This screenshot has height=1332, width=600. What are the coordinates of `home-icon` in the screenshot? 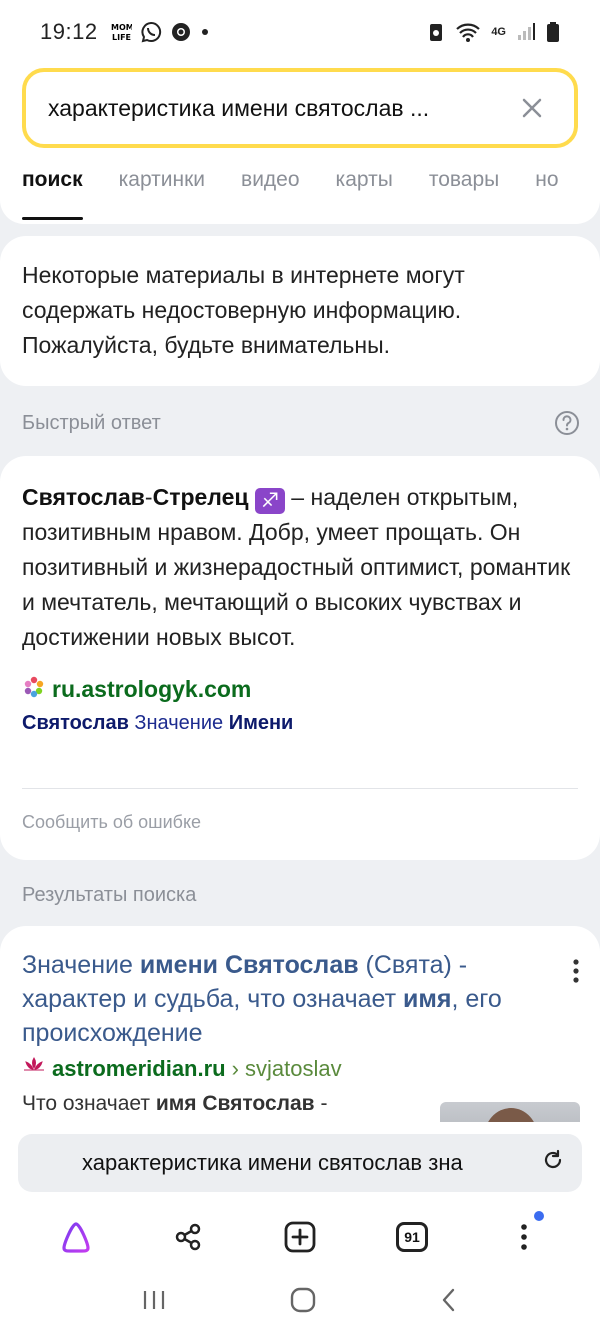 It's located at (303, 1302).